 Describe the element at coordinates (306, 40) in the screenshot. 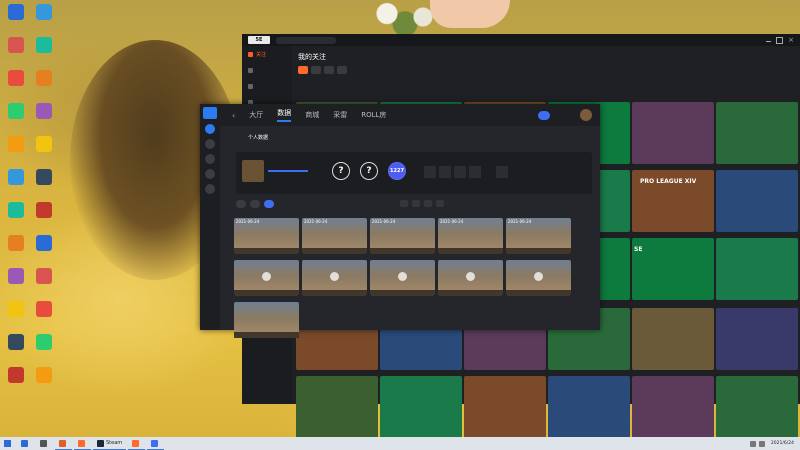

I see `search-input` at that location.